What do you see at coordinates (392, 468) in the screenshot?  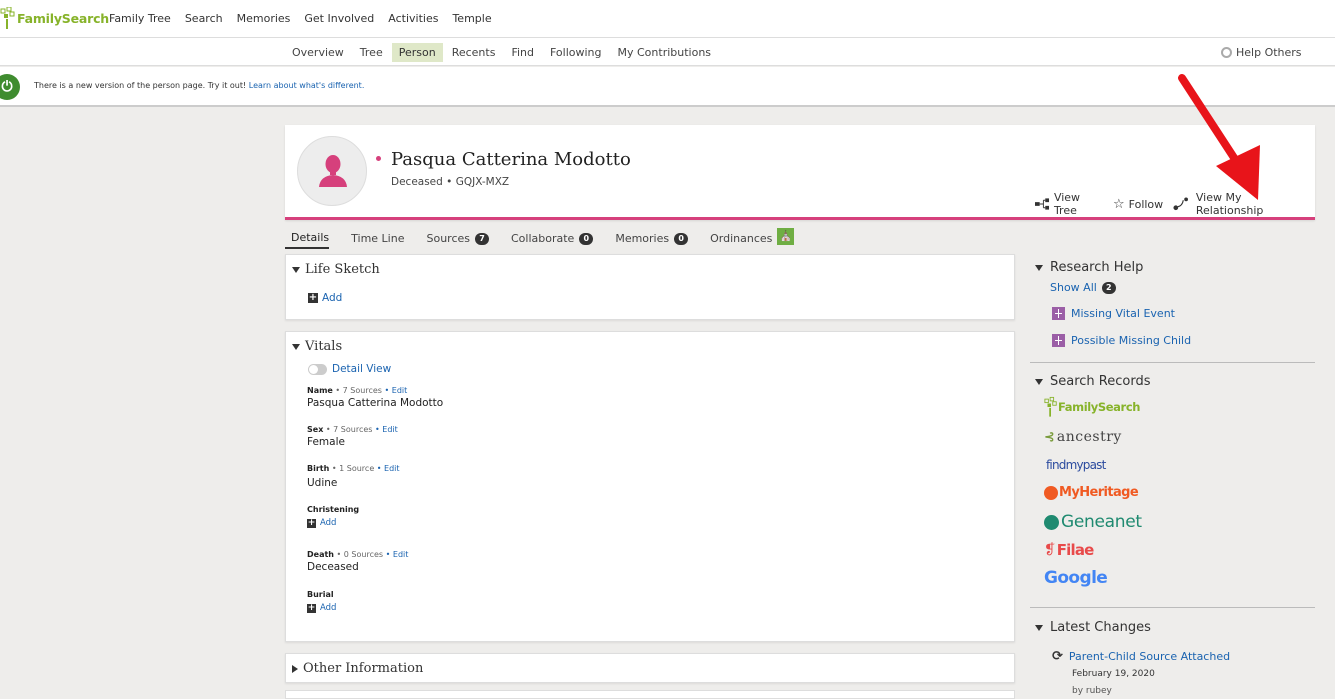 I see `vital-birth-edit: Edit` at bounding box center [392, 468].